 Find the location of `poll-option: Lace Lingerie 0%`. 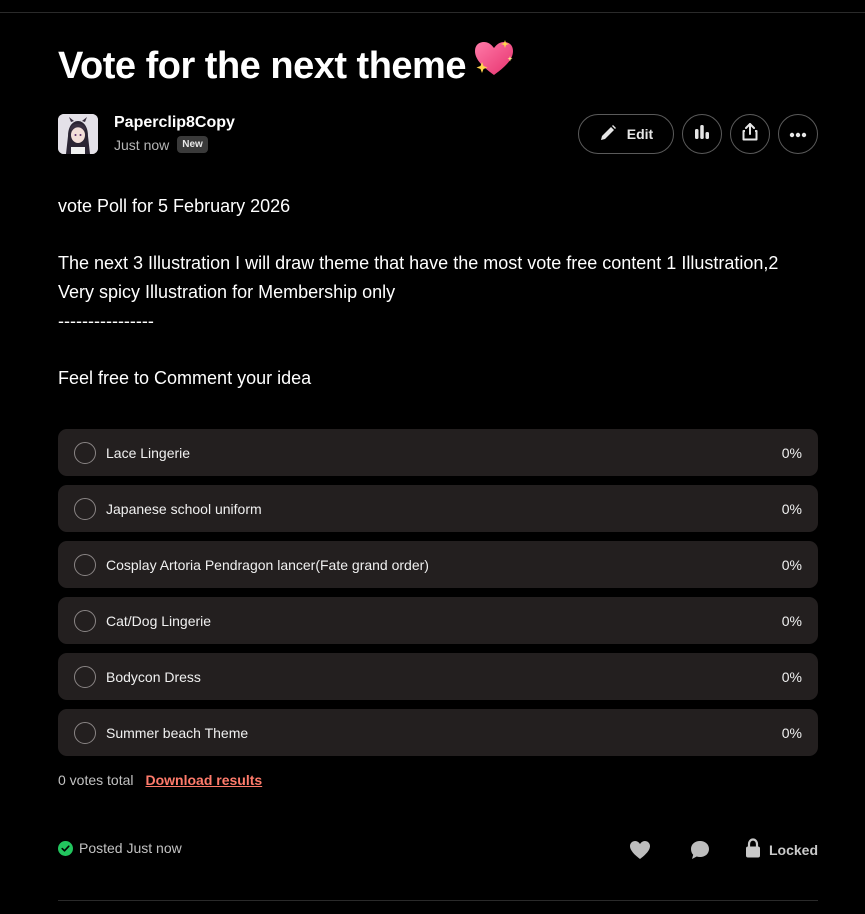

poll-option: Lace Lingerie 0% is located at coordinates (438, 452).